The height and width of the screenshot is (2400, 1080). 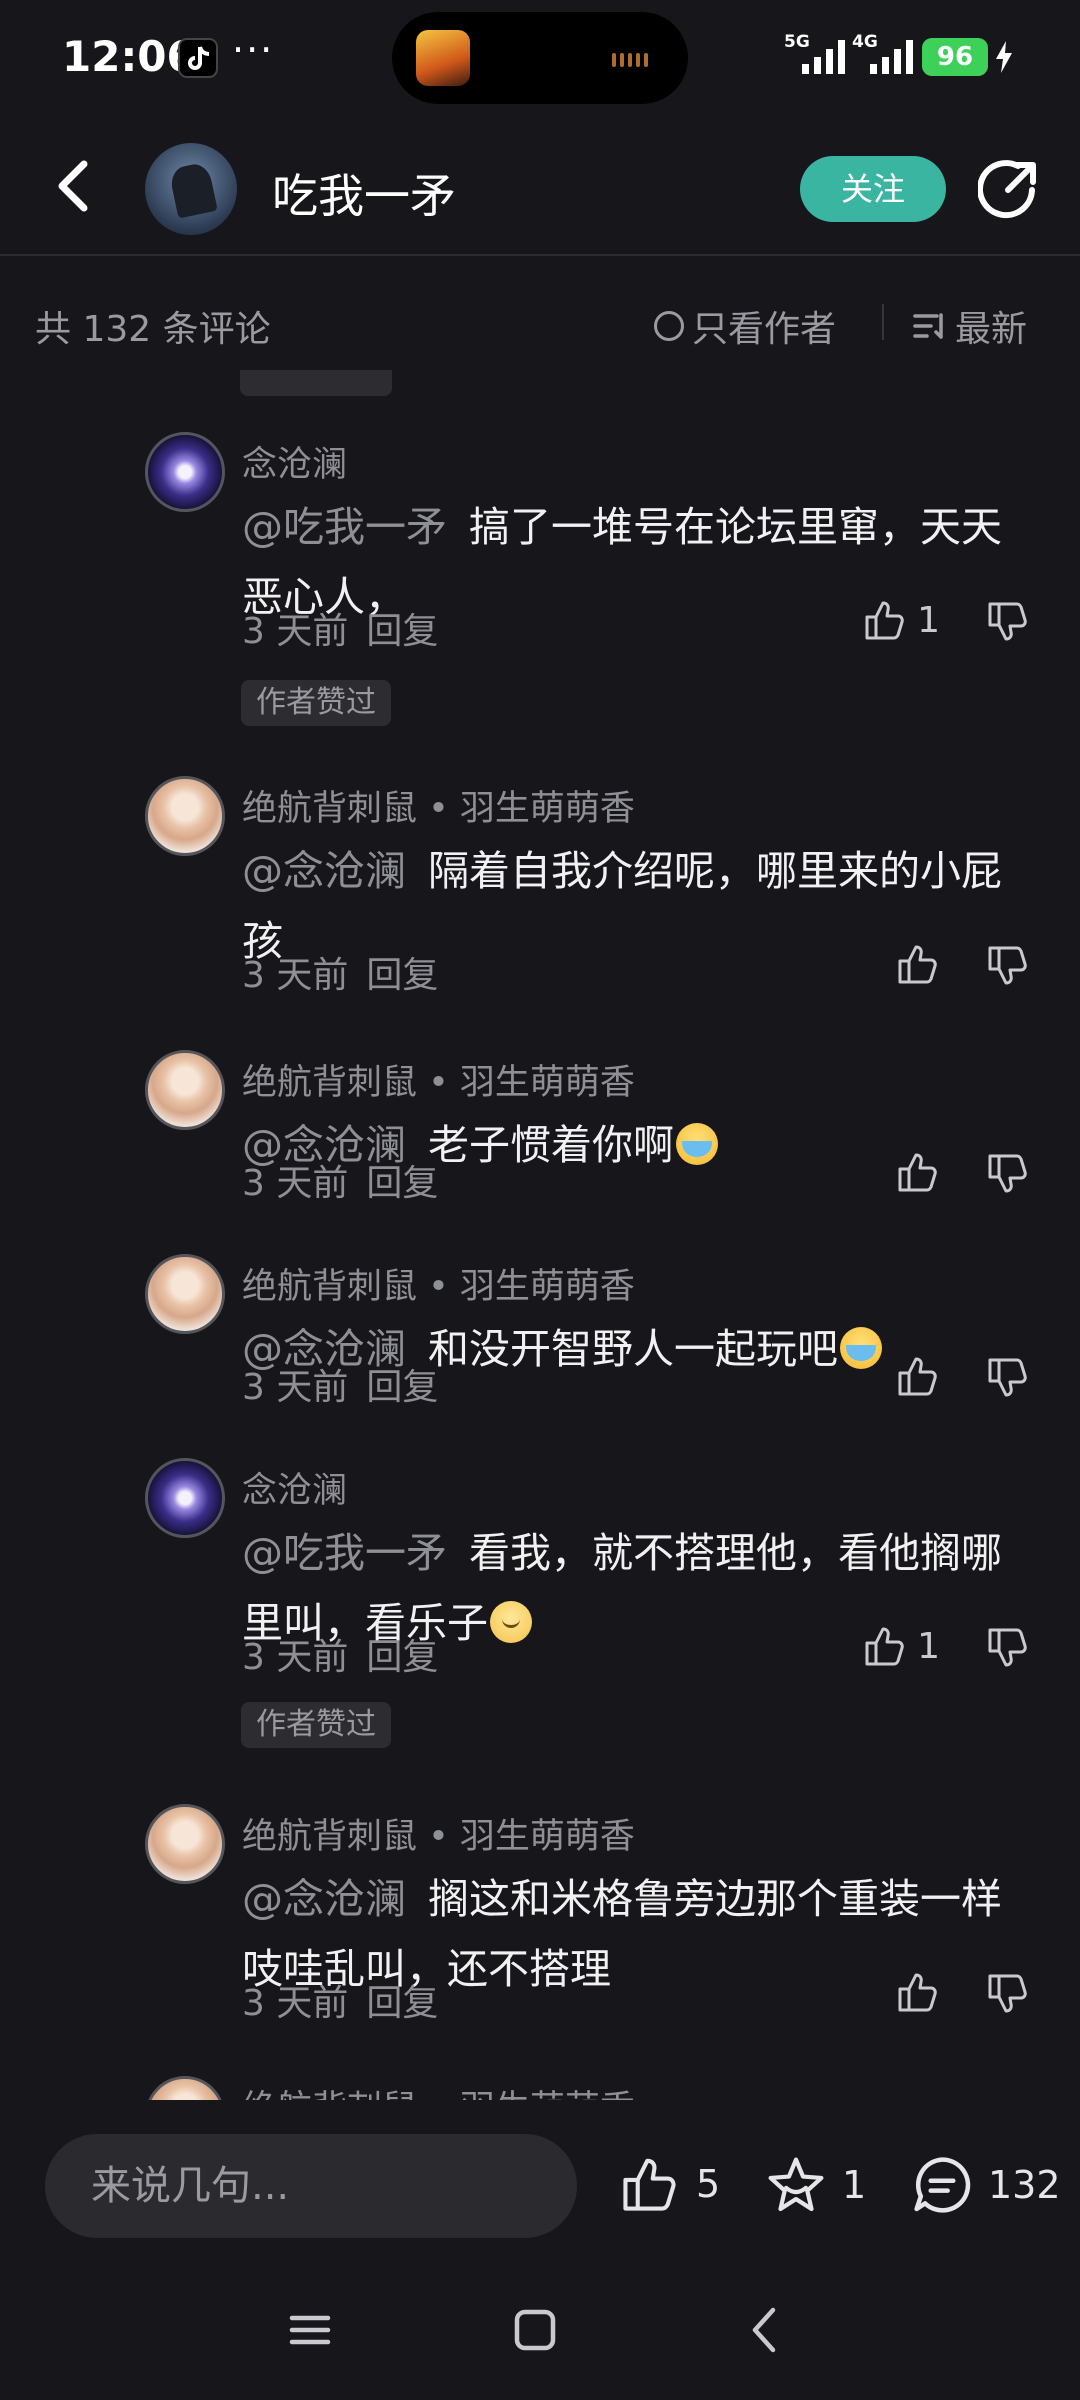 What do you see at coordinates (191, 189) in the screenshot?
I see `author-avatar` at bounding box center [191, 189].